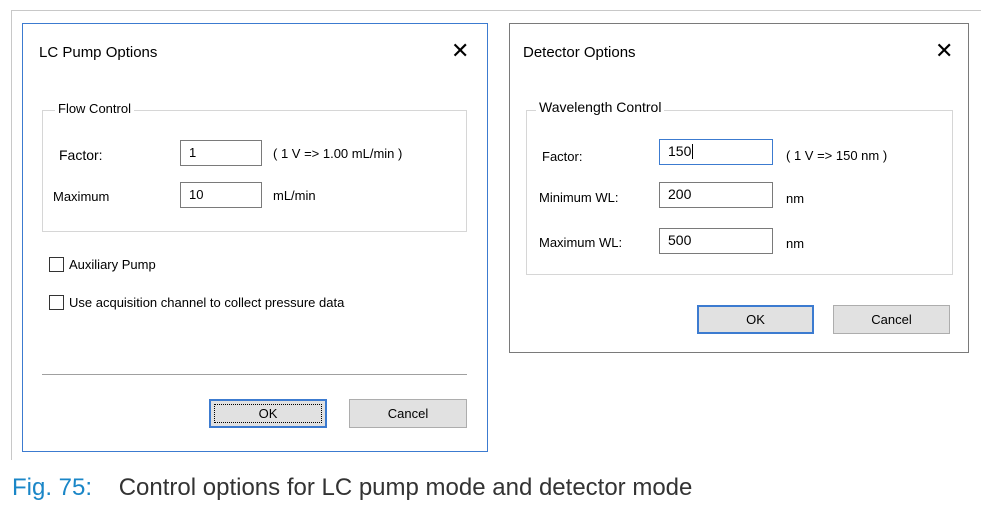 The width and height of the screenshot is (981, 509). I want to click on minimum-wl-label: Minimum WL:, so click(579, 197).